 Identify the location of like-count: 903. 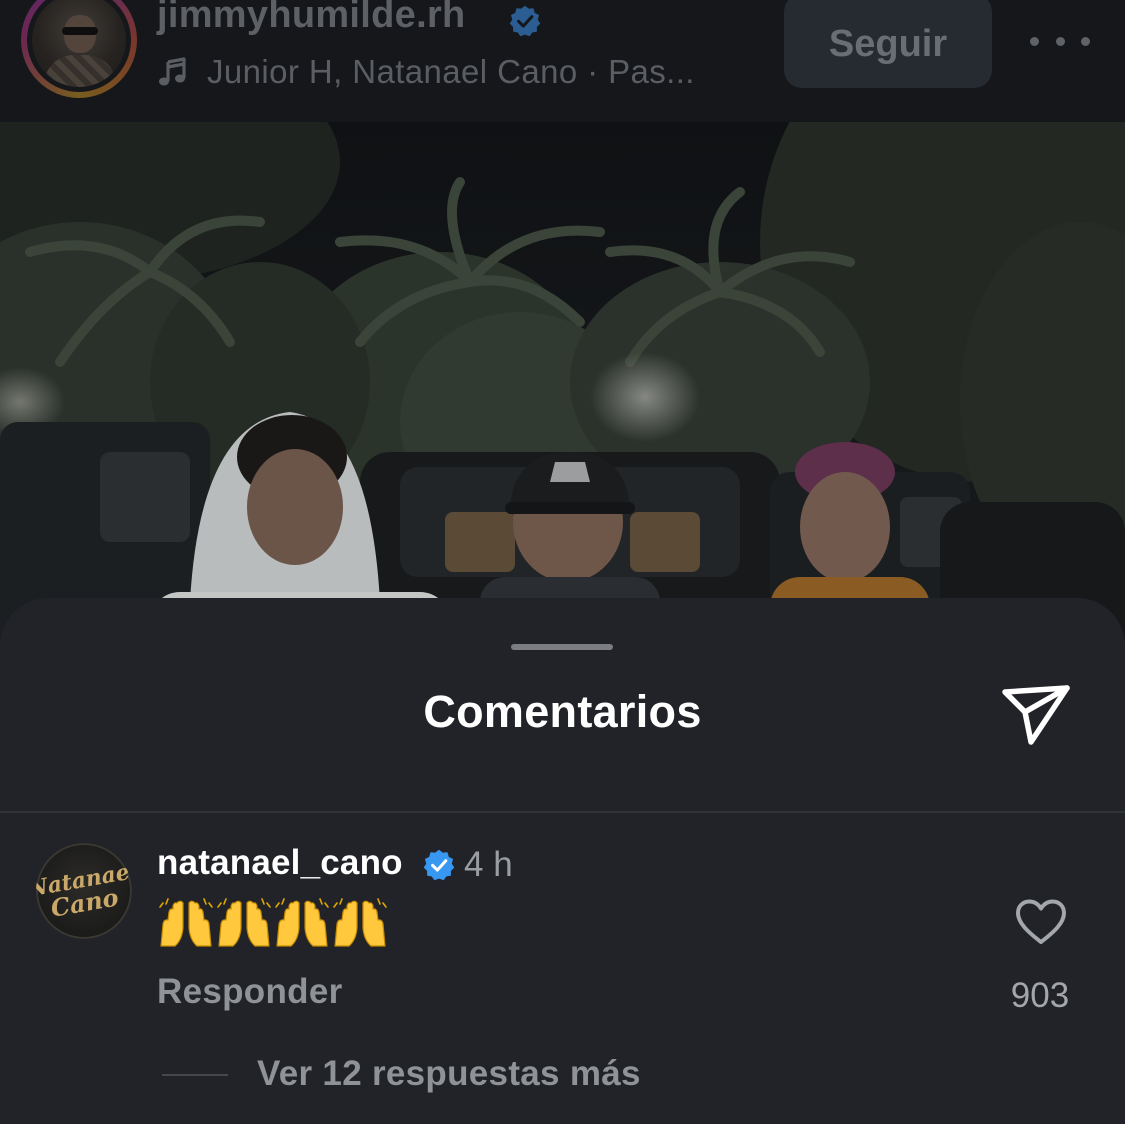
(1040, 995).